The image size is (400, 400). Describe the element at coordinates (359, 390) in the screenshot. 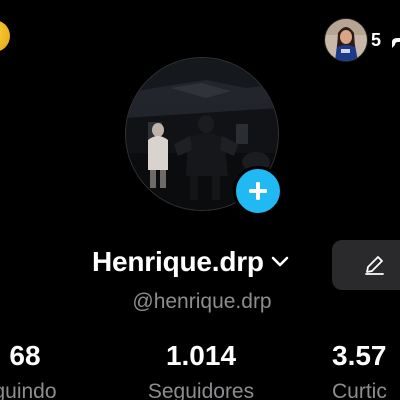

I see `stat-likes-label: Curtic` at that location.